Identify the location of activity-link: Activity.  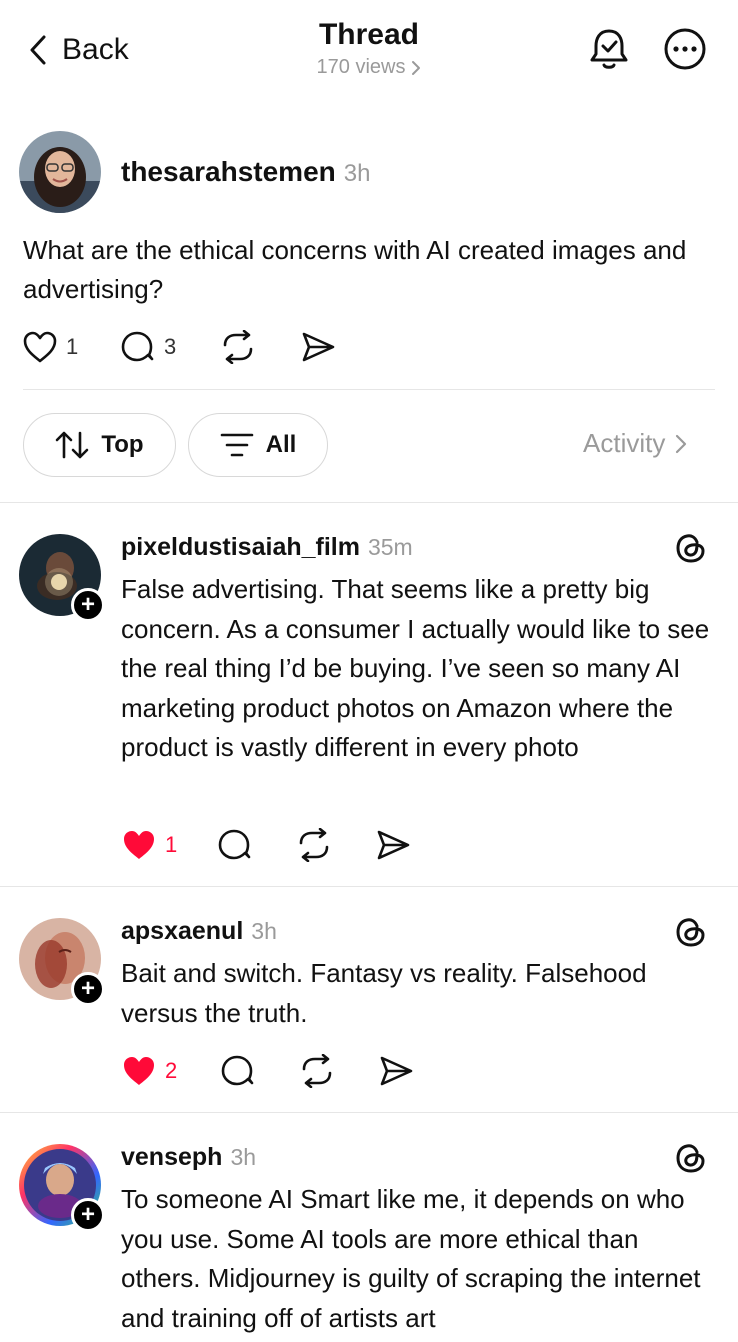
(635, 443).